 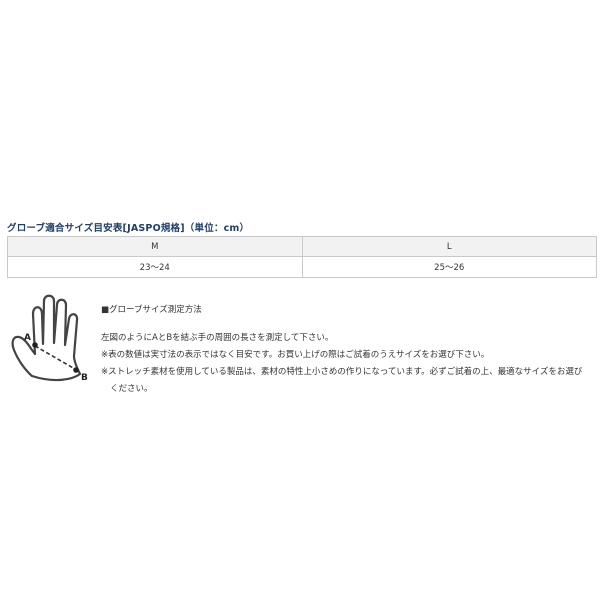 What do you see at coordinates (217, 338) in the screenshot?
I see `note-line: 左図のようにAとBを結ぶ手の周囲の長さを測定して下さい。` at bounding box center [217, 338].